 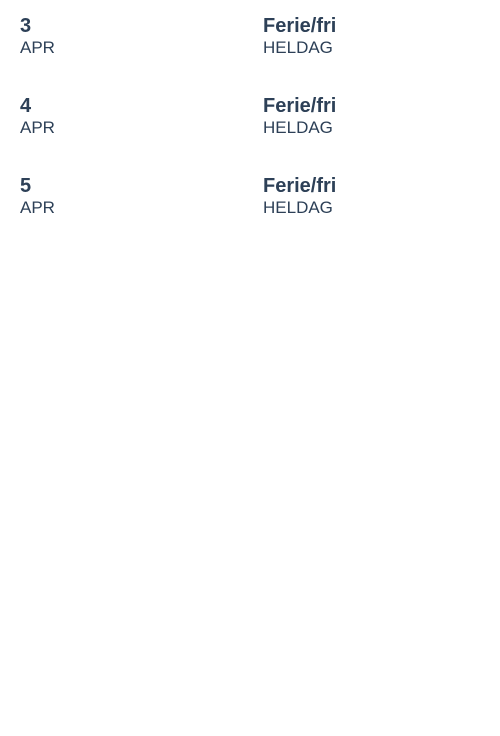 What do you see at coordinates (250, 134) in the screenshot?
I see `list-item: 4 APR Ferie/fri HELDAG` at bounding box center [250, 134].